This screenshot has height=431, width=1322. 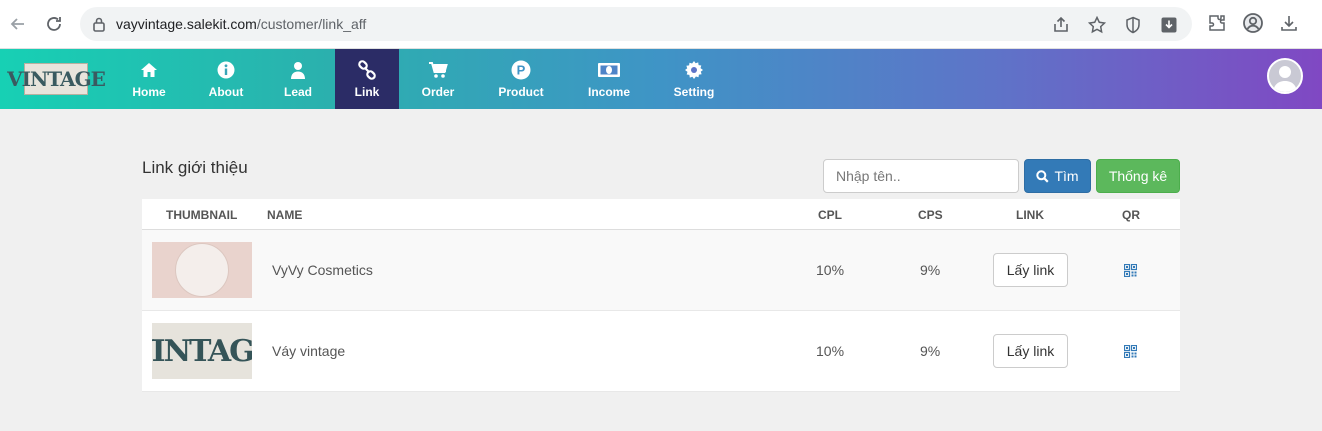 I want to click on menu-item-setting: Setting, so click(x=694, y=79).